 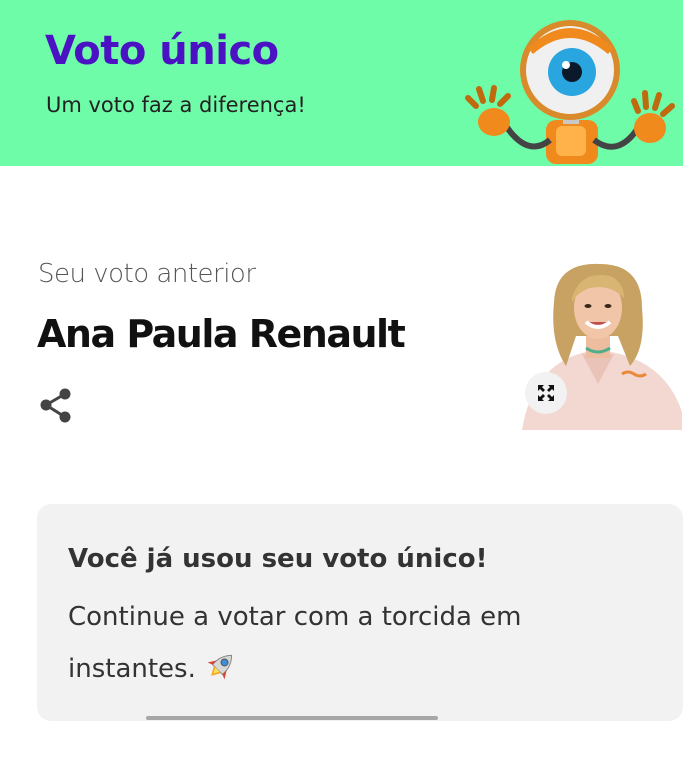 I want to click on expand-icon, so click(x=546, y=393).